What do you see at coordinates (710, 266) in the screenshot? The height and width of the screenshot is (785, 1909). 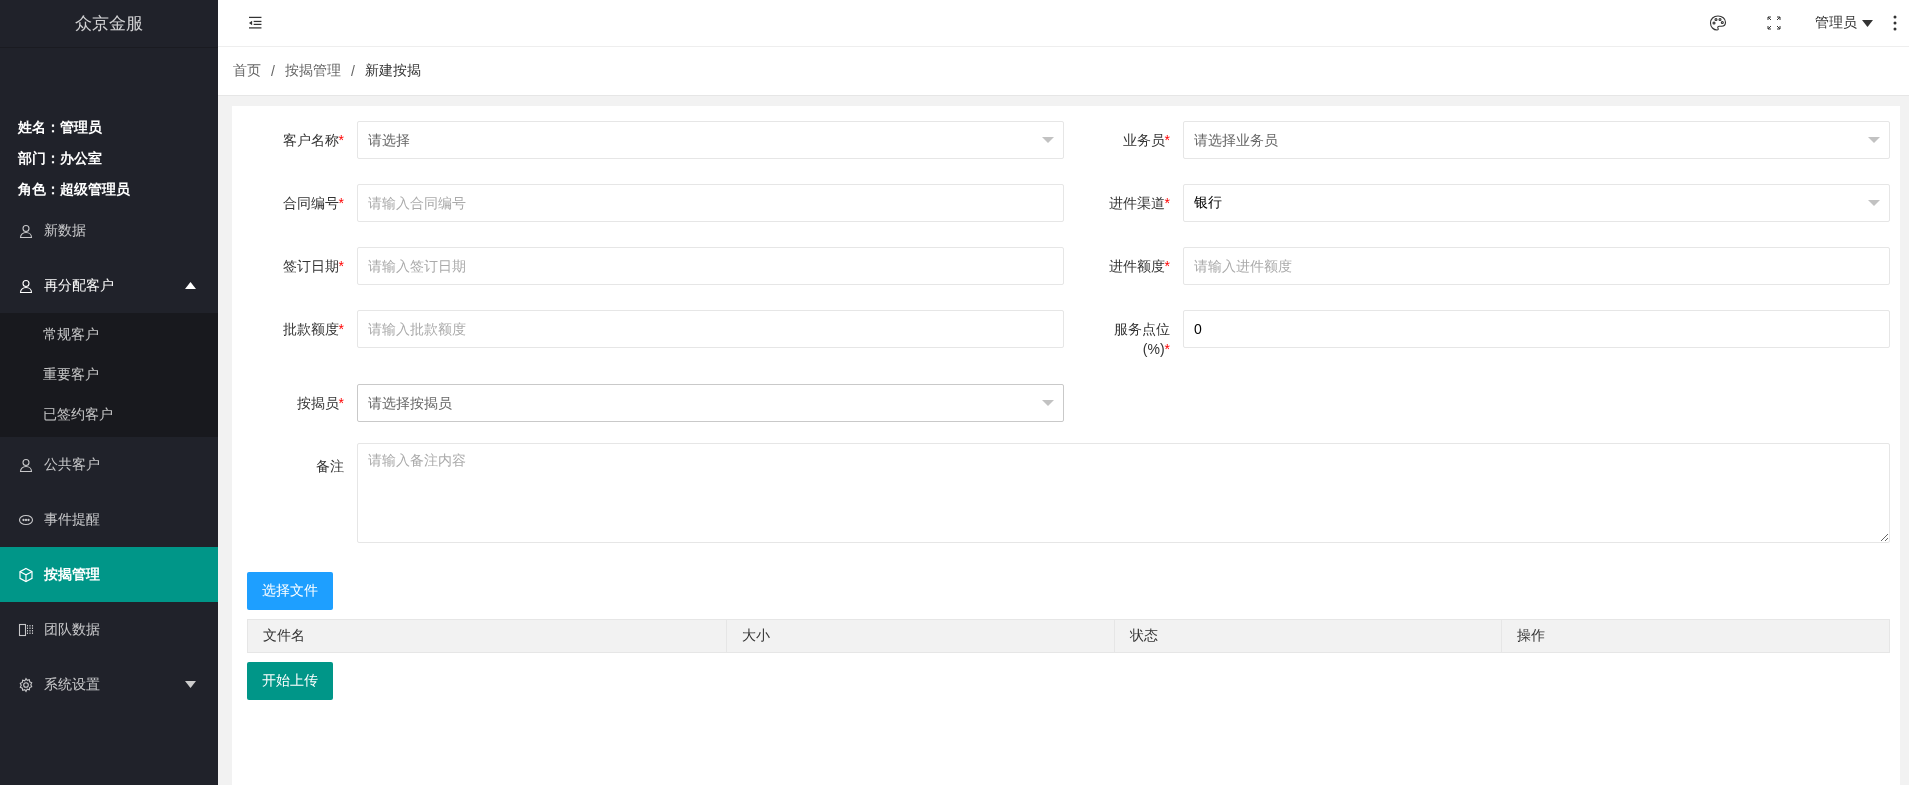 I see `input-field: 请输入签订日期` at bounding box center [710, 266].